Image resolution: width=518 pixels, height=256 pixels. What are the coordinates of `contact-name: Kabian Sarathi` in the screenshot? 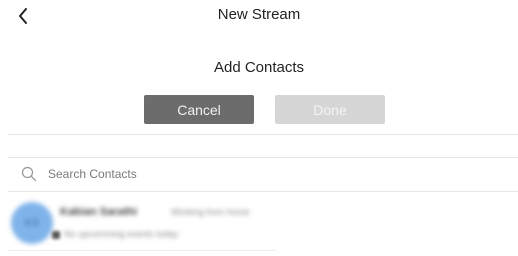 It's located at (99, 212).